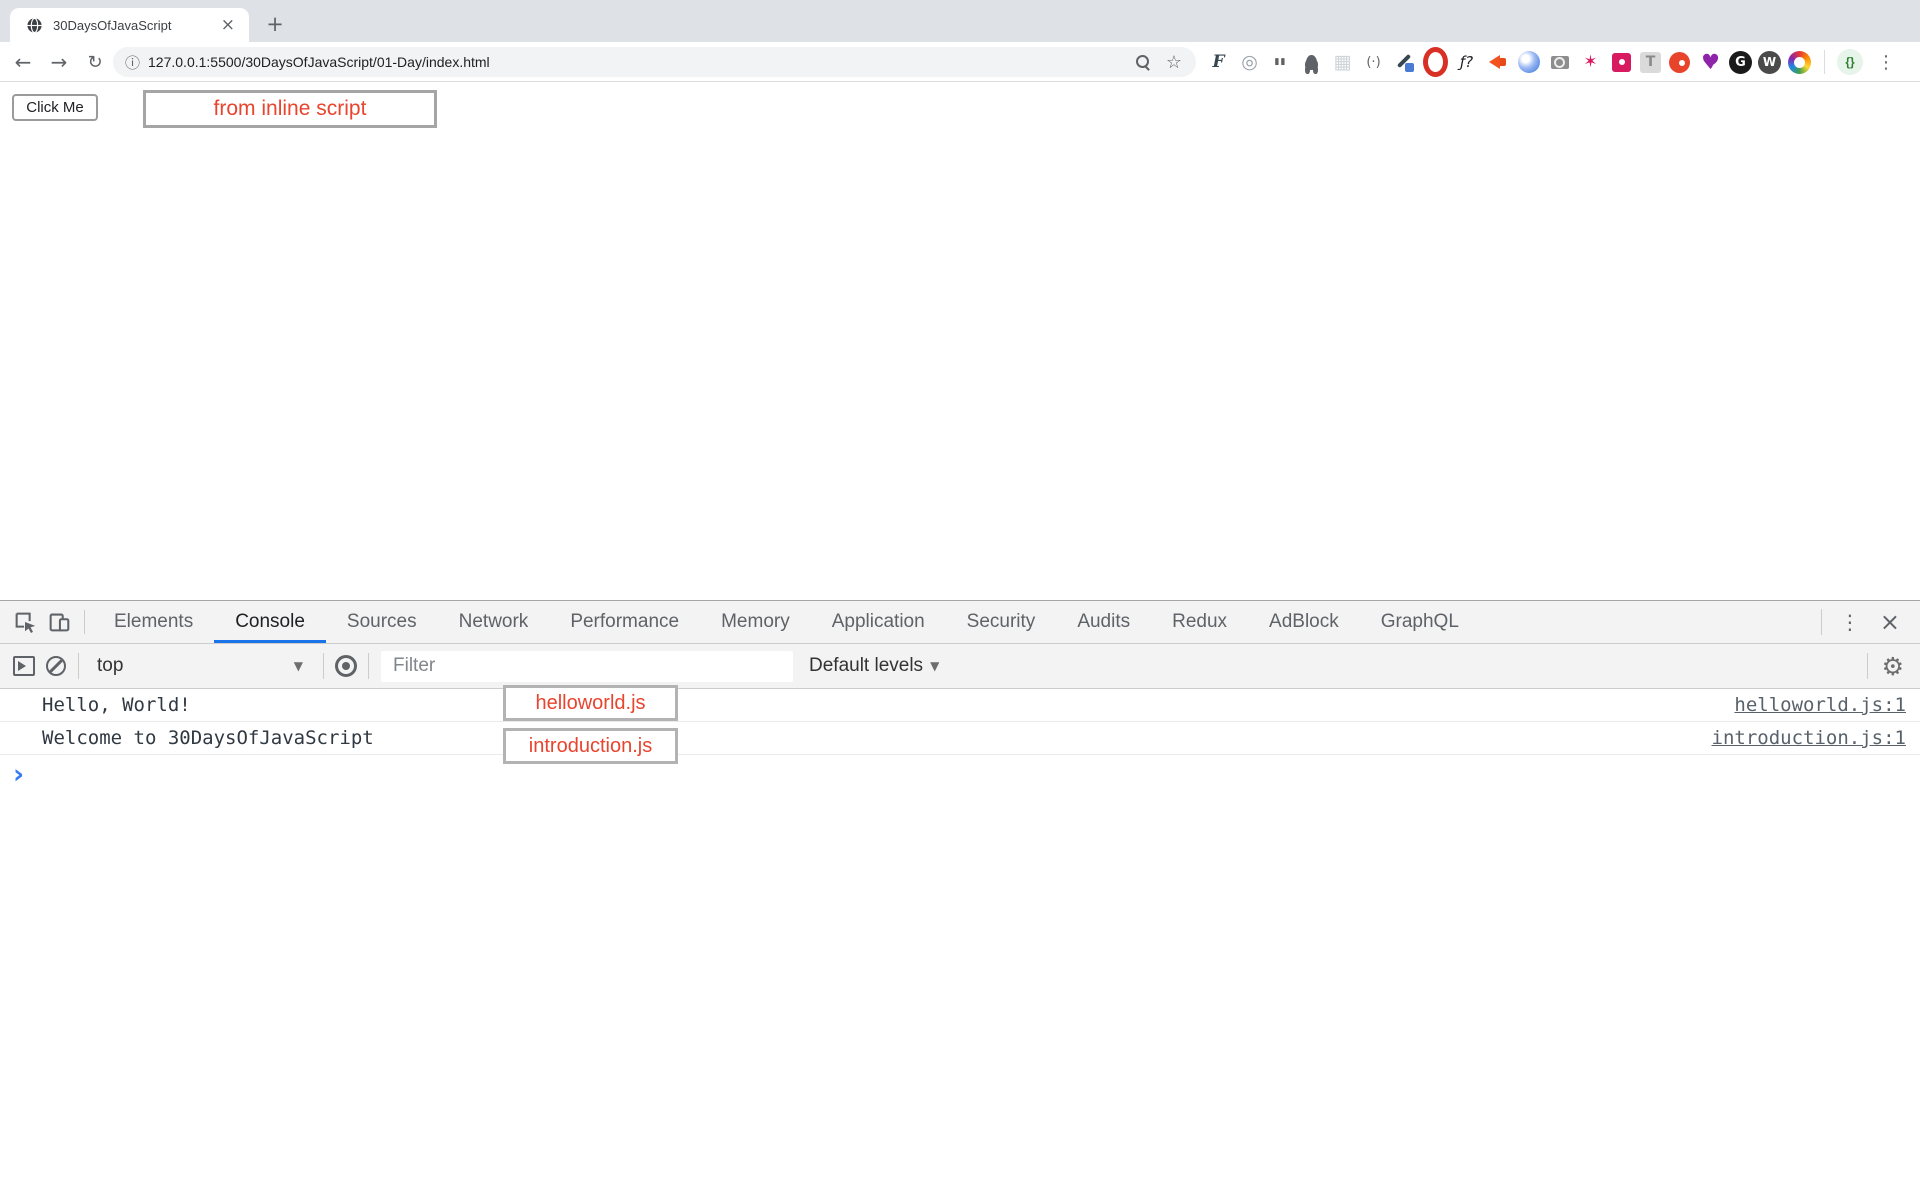  What do you see at coordinates (55, 107) in the screenshot?
I see `click-me-button: Click Me` at bounding box center [55, 107].